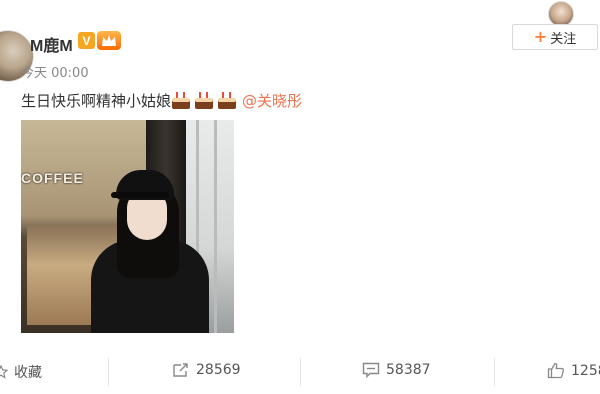 The height and width of the screenshot is (394, 600). What do you see at coordinates (86, 40) in the screenshot?
I see `verified-badge-icon: V` at bounding box center [86, 40].